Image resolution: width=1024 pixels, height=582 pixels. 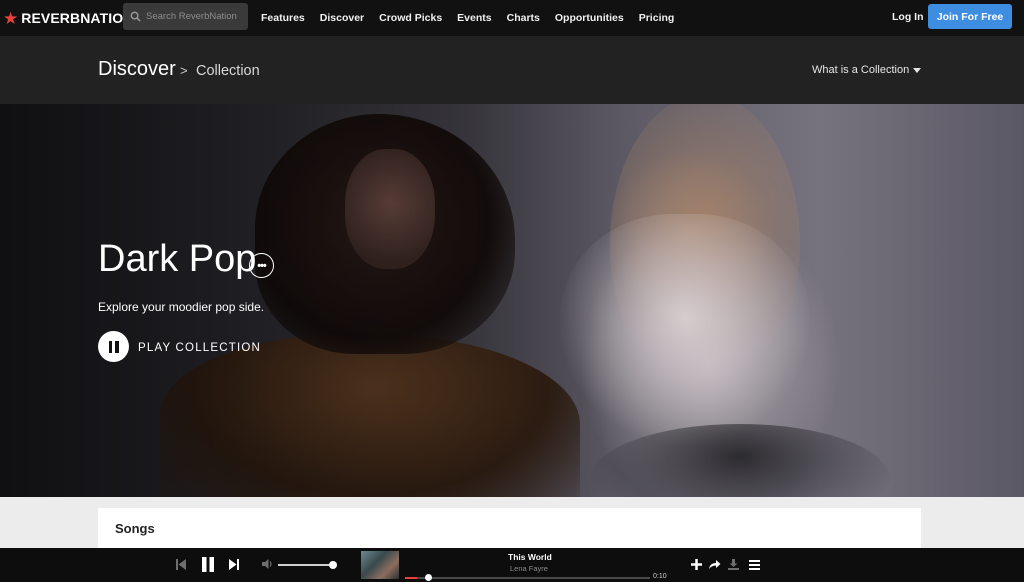 What do you see at coordinates (261, 265) in the screenshot?
I see `more-options-button: •••` at bounding box center [261, 265].